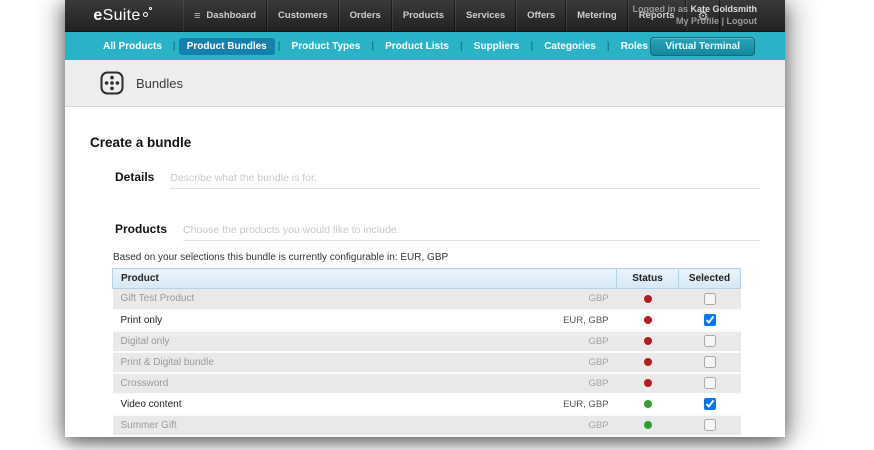  I want to click on menu-item-products: Products, so click(423, 15).